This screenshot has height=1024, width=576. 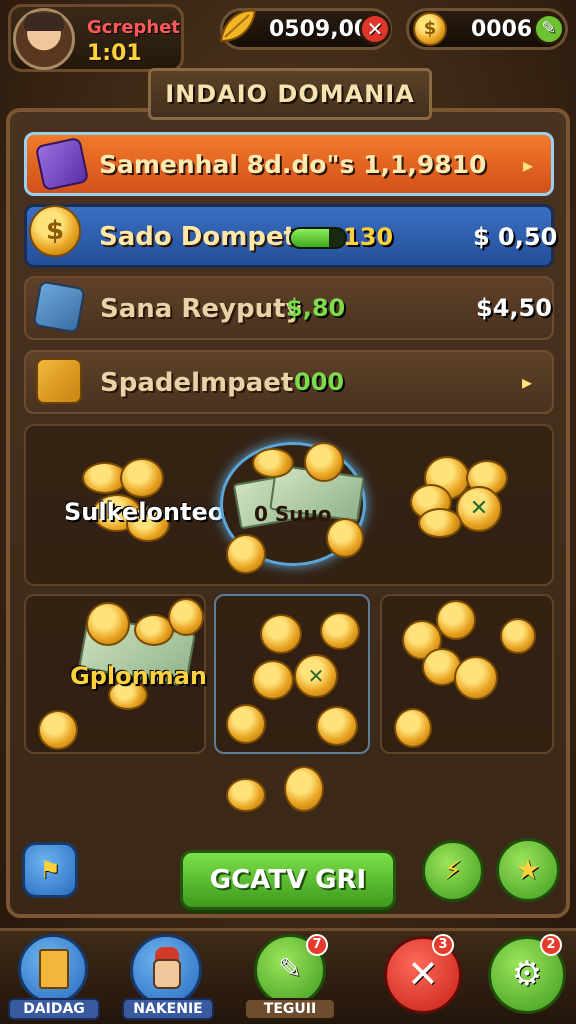 I want to click on loot-cell-label: 0 Suuo, so click(x=293, y=514).